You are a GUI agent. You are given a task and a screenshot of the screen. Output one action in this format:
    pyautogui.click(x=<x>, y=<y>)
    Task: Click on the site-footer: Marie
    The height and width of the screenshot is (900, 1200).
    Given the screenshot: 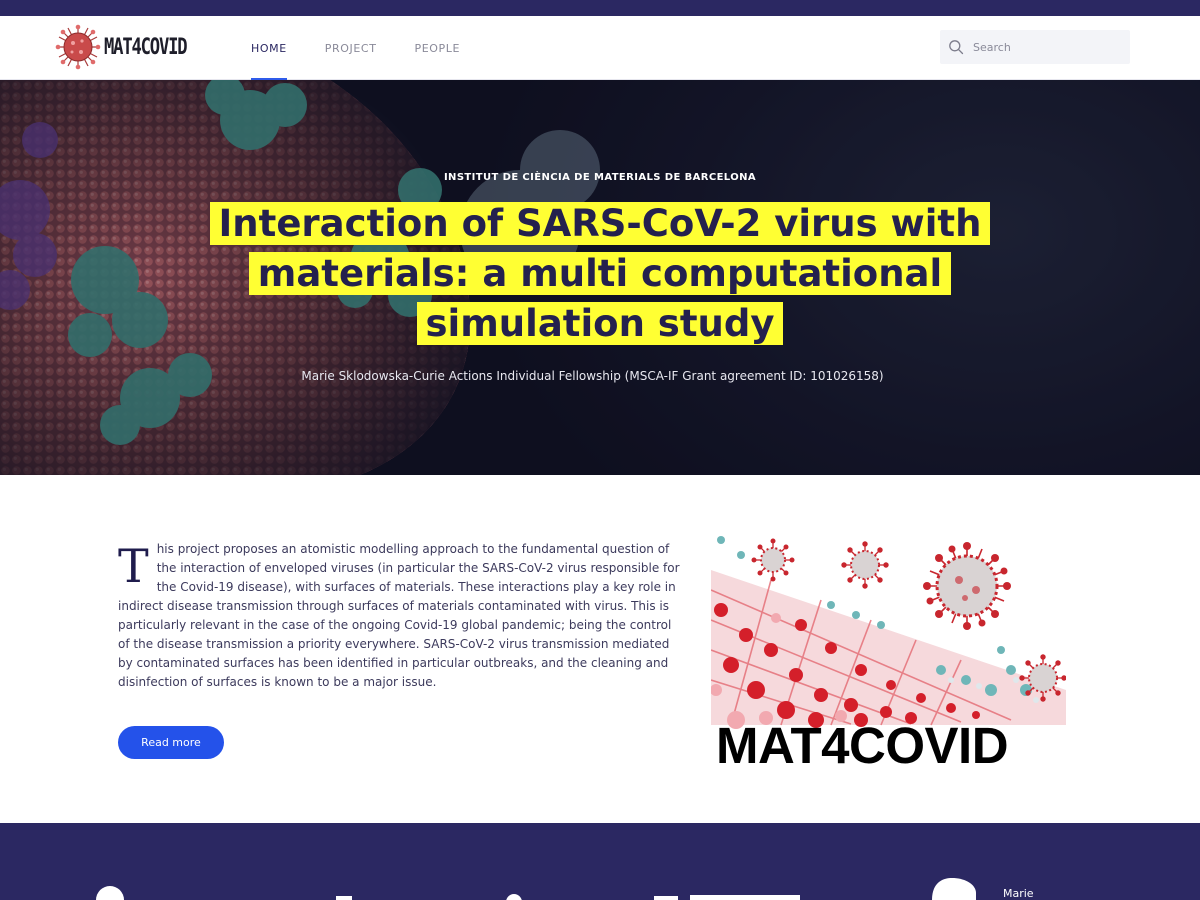 What is the action you would take?
    pyautogui.click(x=600, y=861)
    